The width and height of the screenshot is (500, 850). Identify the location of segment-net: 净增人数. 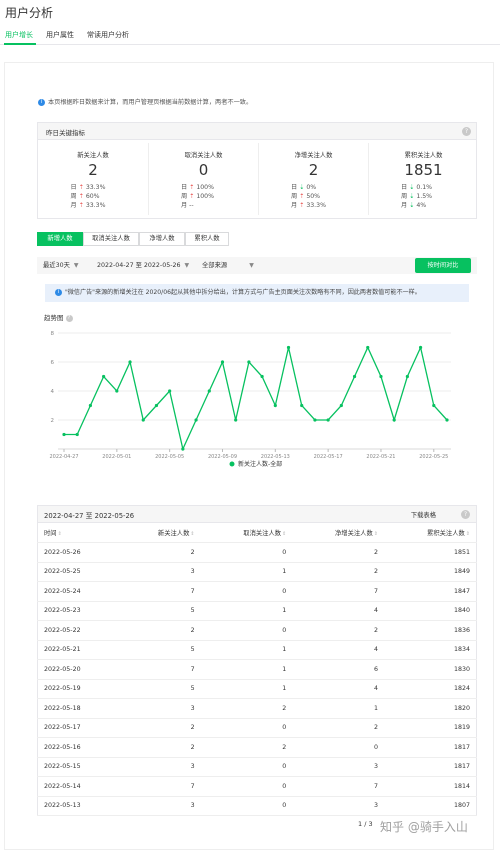
(162, 239).